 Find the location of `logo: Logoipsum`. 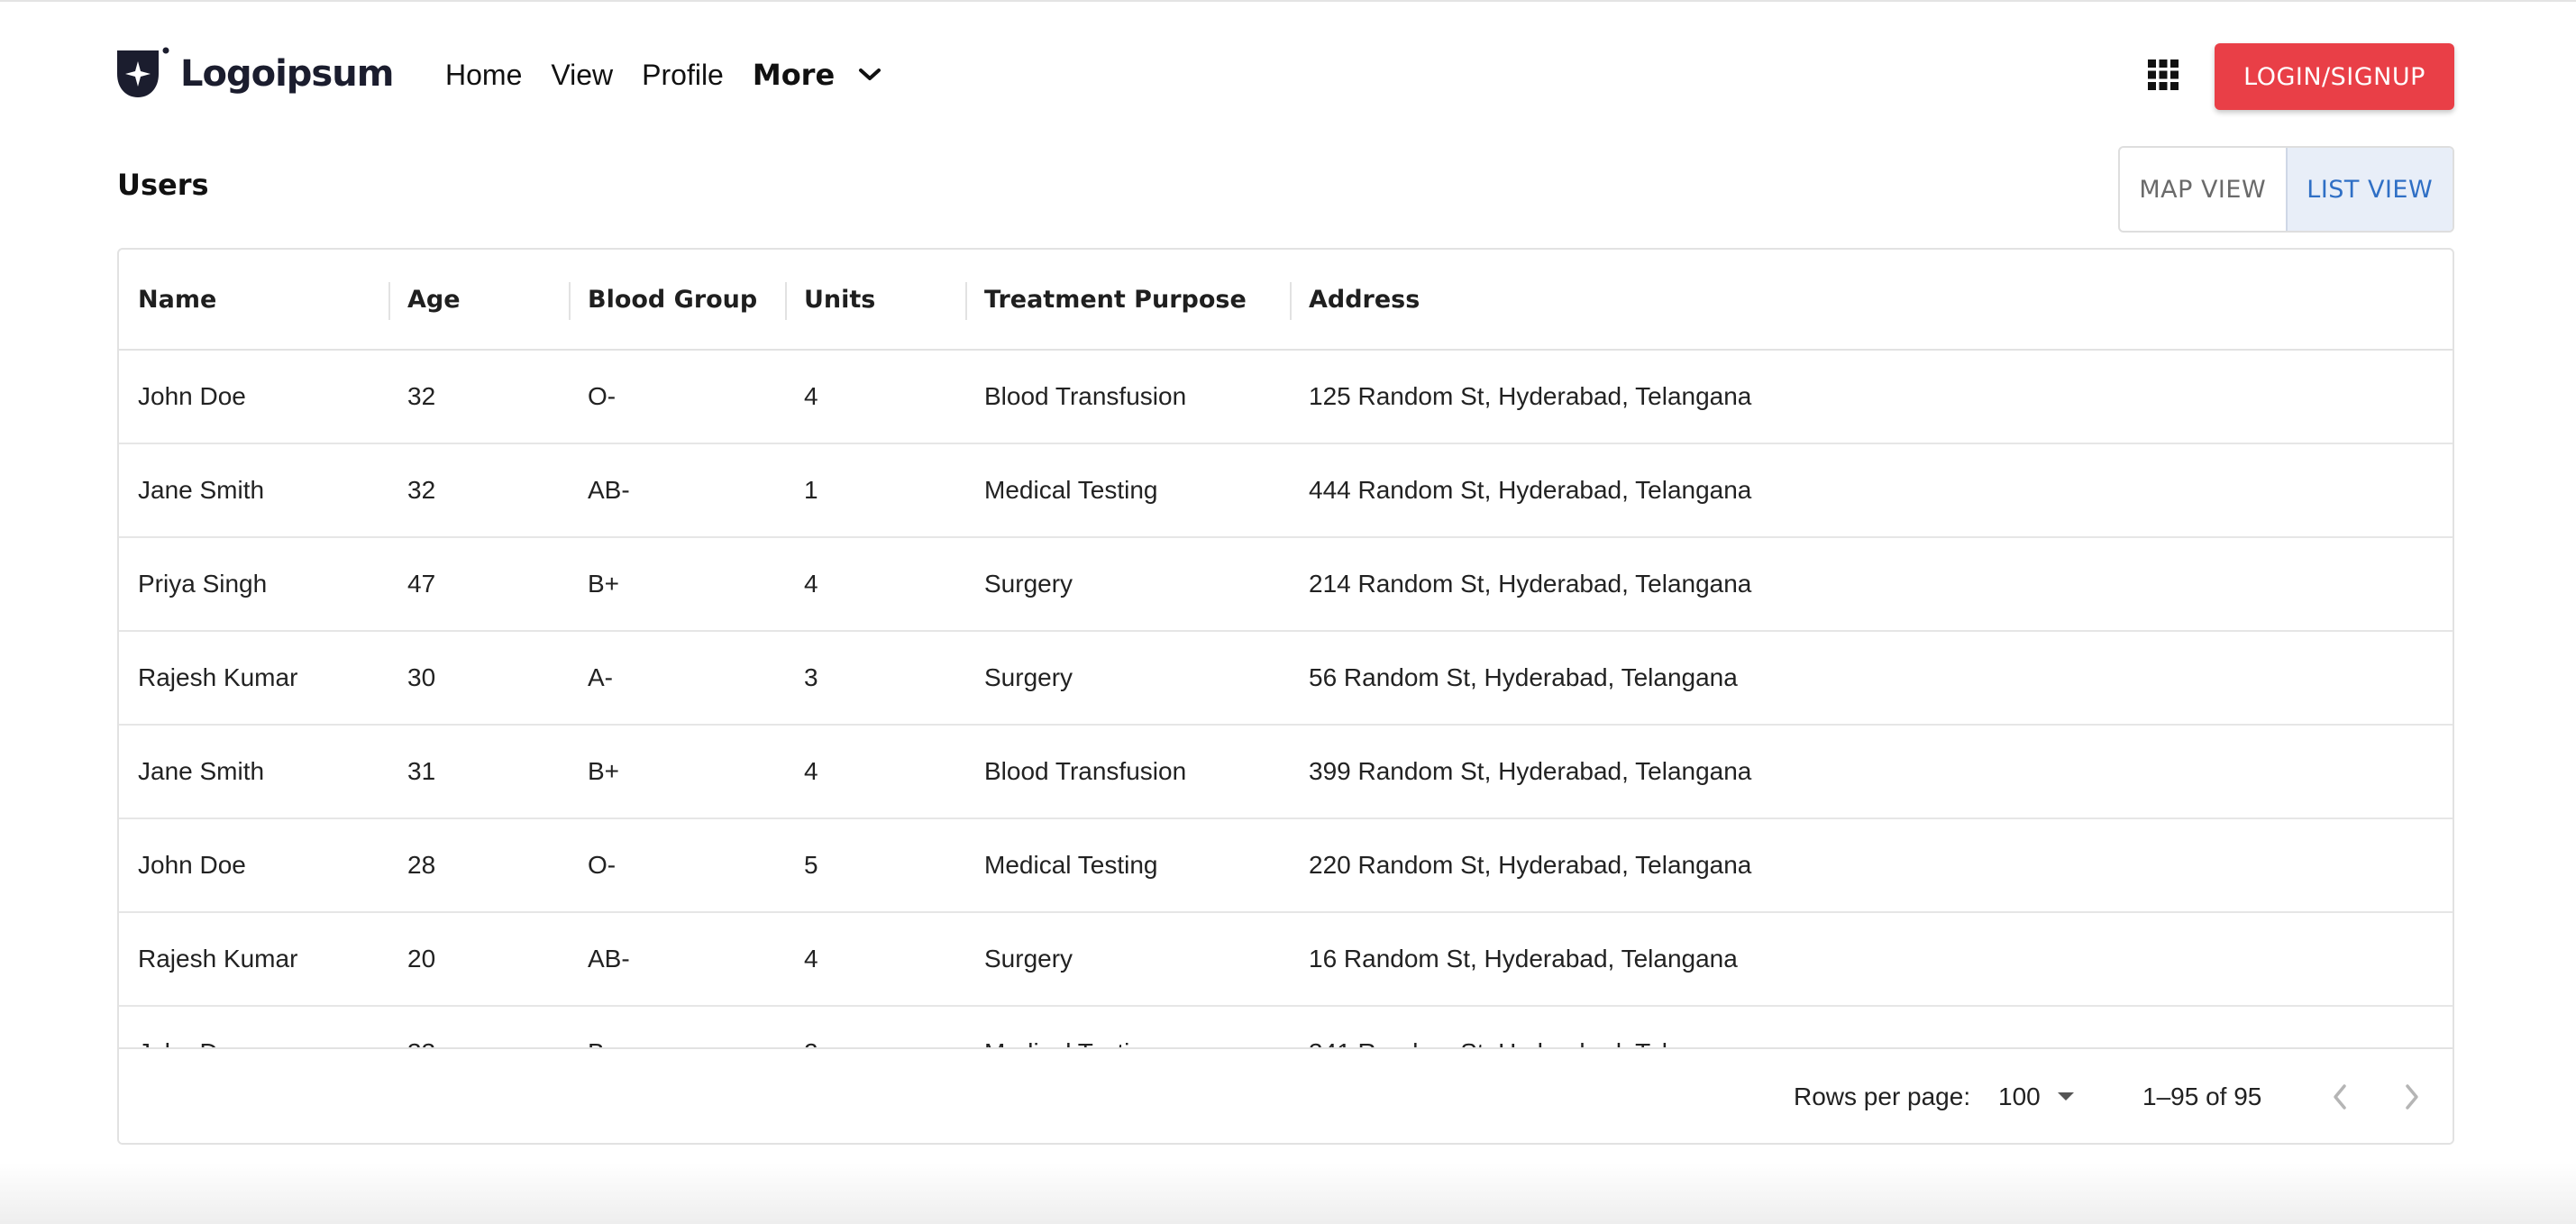

logo: Logoipsum is located at coordinates (255, 74).